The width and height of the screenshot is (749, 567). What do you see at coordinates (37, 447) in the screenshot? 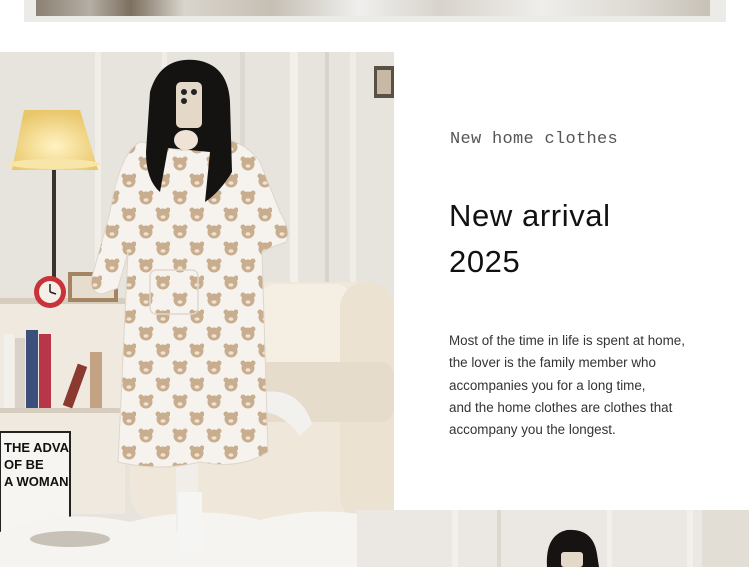
I see `poster-line-1: THE ADVA` at bounding box center [37, 447].